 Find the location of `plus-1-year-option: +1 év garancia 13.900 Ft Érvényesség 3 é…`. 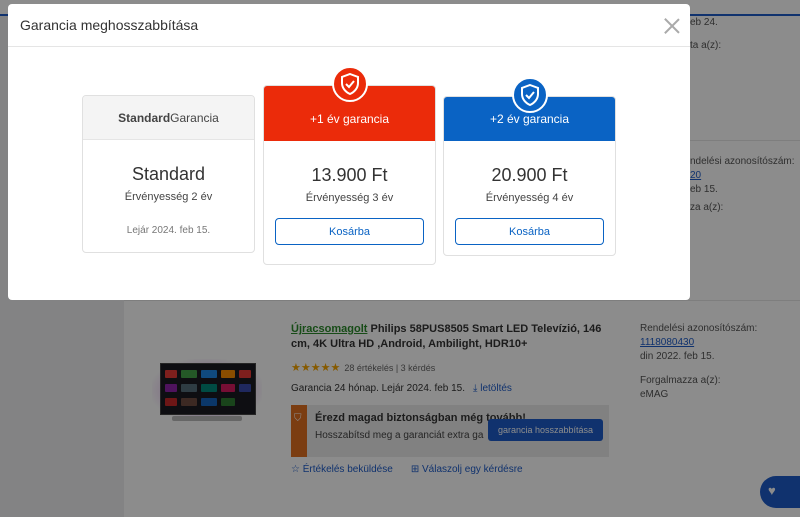

plus-1-year-option: +1 év garancia 13.900 Ft Érvényesség 3 é… is located at coordinates (349, 165).